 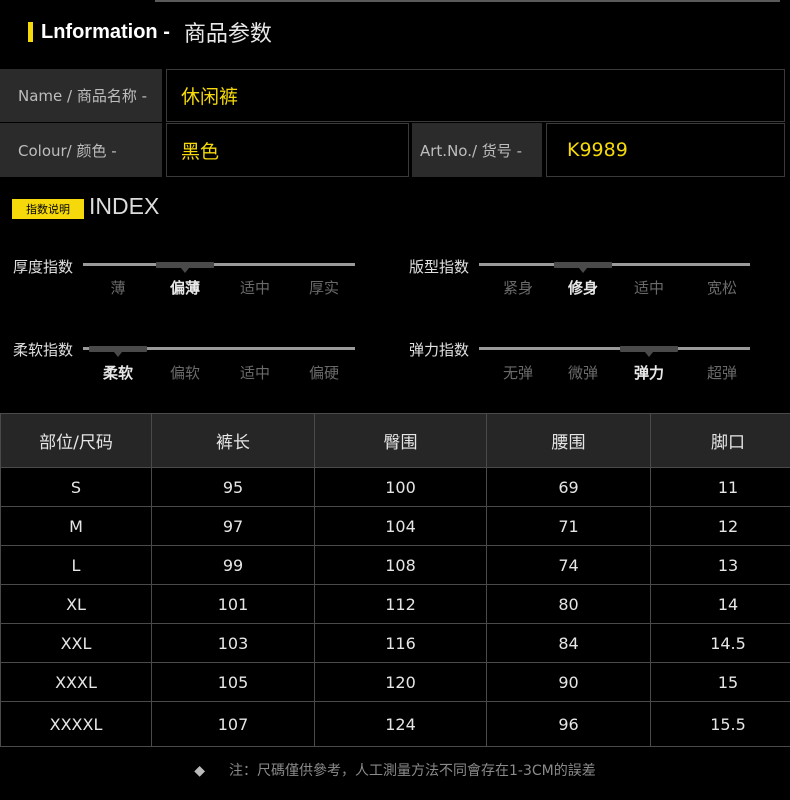 I want to click on size-cell: XXL, so click(x=76, y=643).